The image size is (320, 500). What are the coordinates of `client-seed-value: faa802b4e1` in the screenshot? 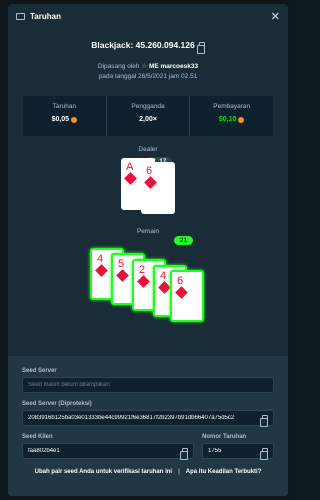 It's located at (44, 451).